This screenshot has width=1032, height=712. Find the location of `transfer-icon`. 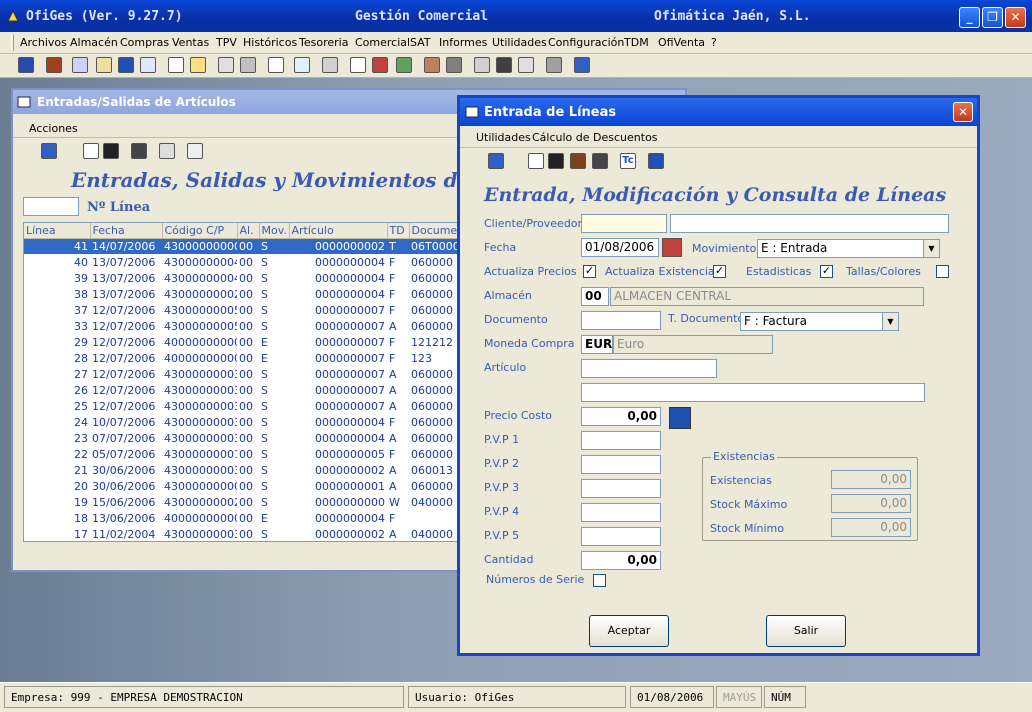

transfer-icon is located at coordinates (148, 65).